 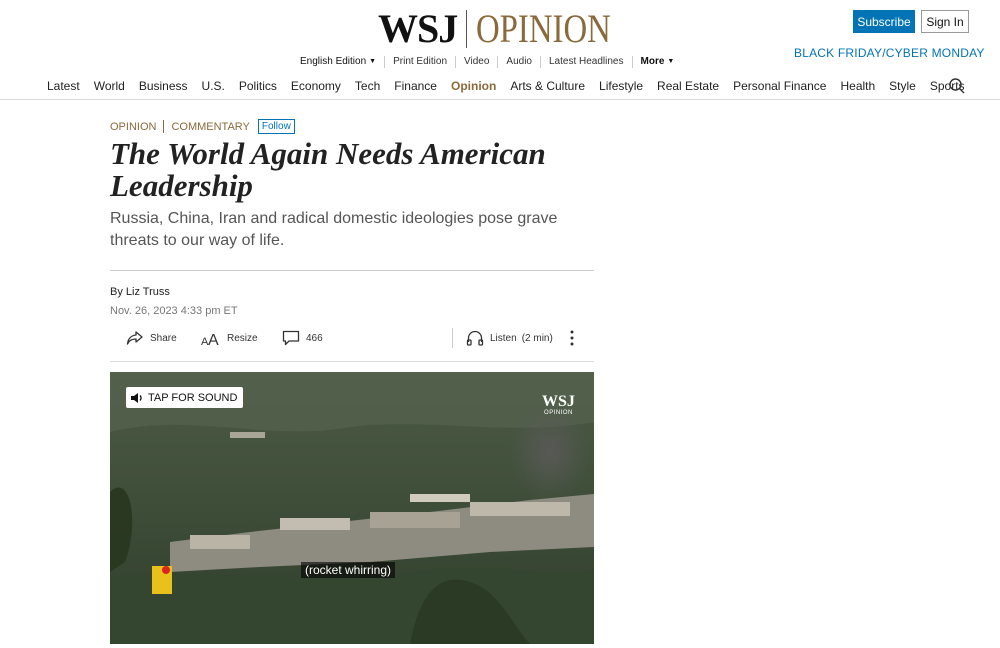 What do you see at coordinates (476, 62) in the screenshot?
I see `subnav-video: Video` at bounding box center [476, 62].